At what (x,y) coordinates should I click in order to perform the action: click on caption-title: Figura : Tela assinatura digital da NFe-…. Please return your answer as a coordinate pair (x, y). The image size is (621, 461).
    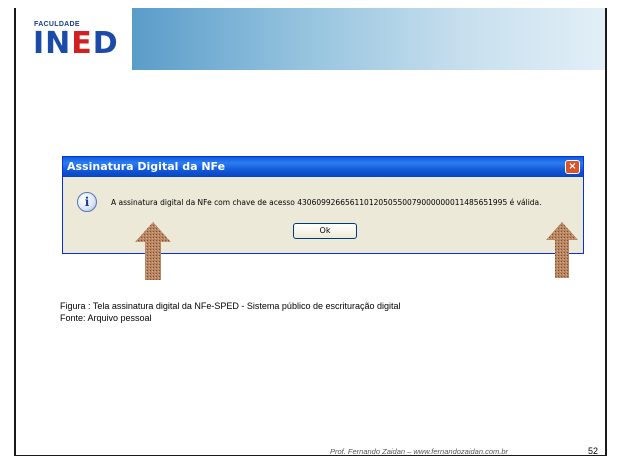
    Looking at the image, I should click on (230, 306).